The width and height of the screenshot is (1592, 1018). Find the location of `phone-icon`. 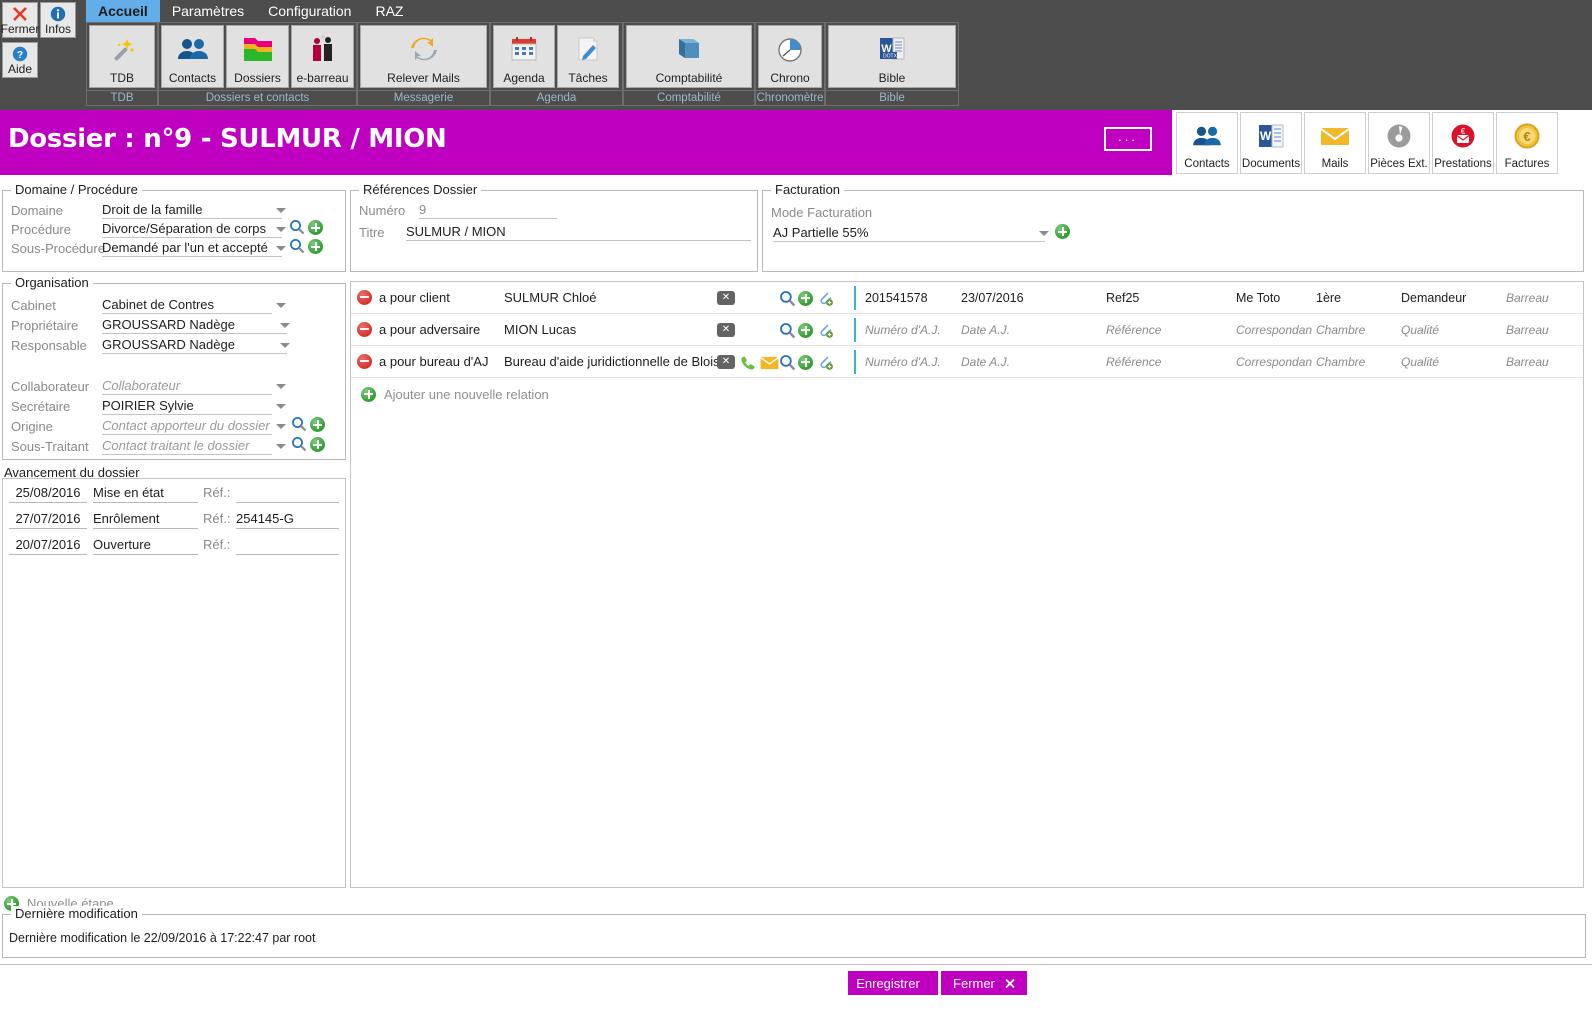

phone-icon is located at coordinates (747, 362).